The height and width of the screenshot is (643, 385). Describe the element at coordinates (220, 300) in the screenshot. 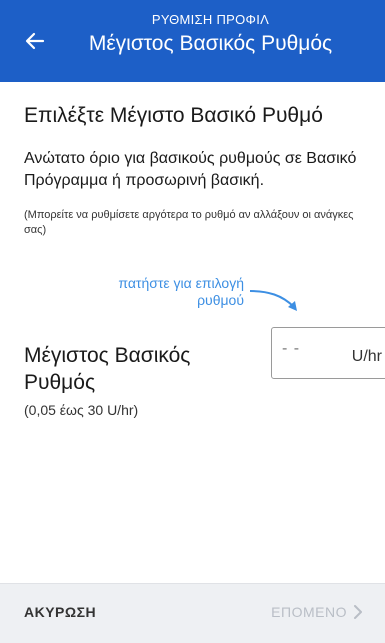

I see `tap-hint-line2: ρυθμού` at that location.